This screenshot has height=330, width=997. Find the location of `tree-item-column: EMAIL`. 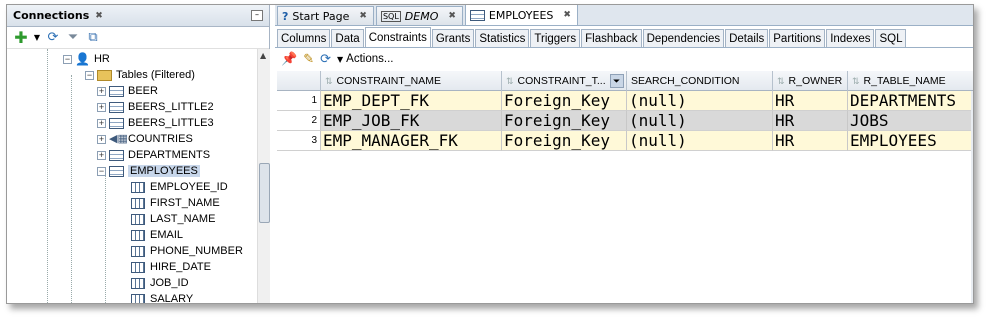

tree-item-column: EMAIL is located at coordinates (157, 235).